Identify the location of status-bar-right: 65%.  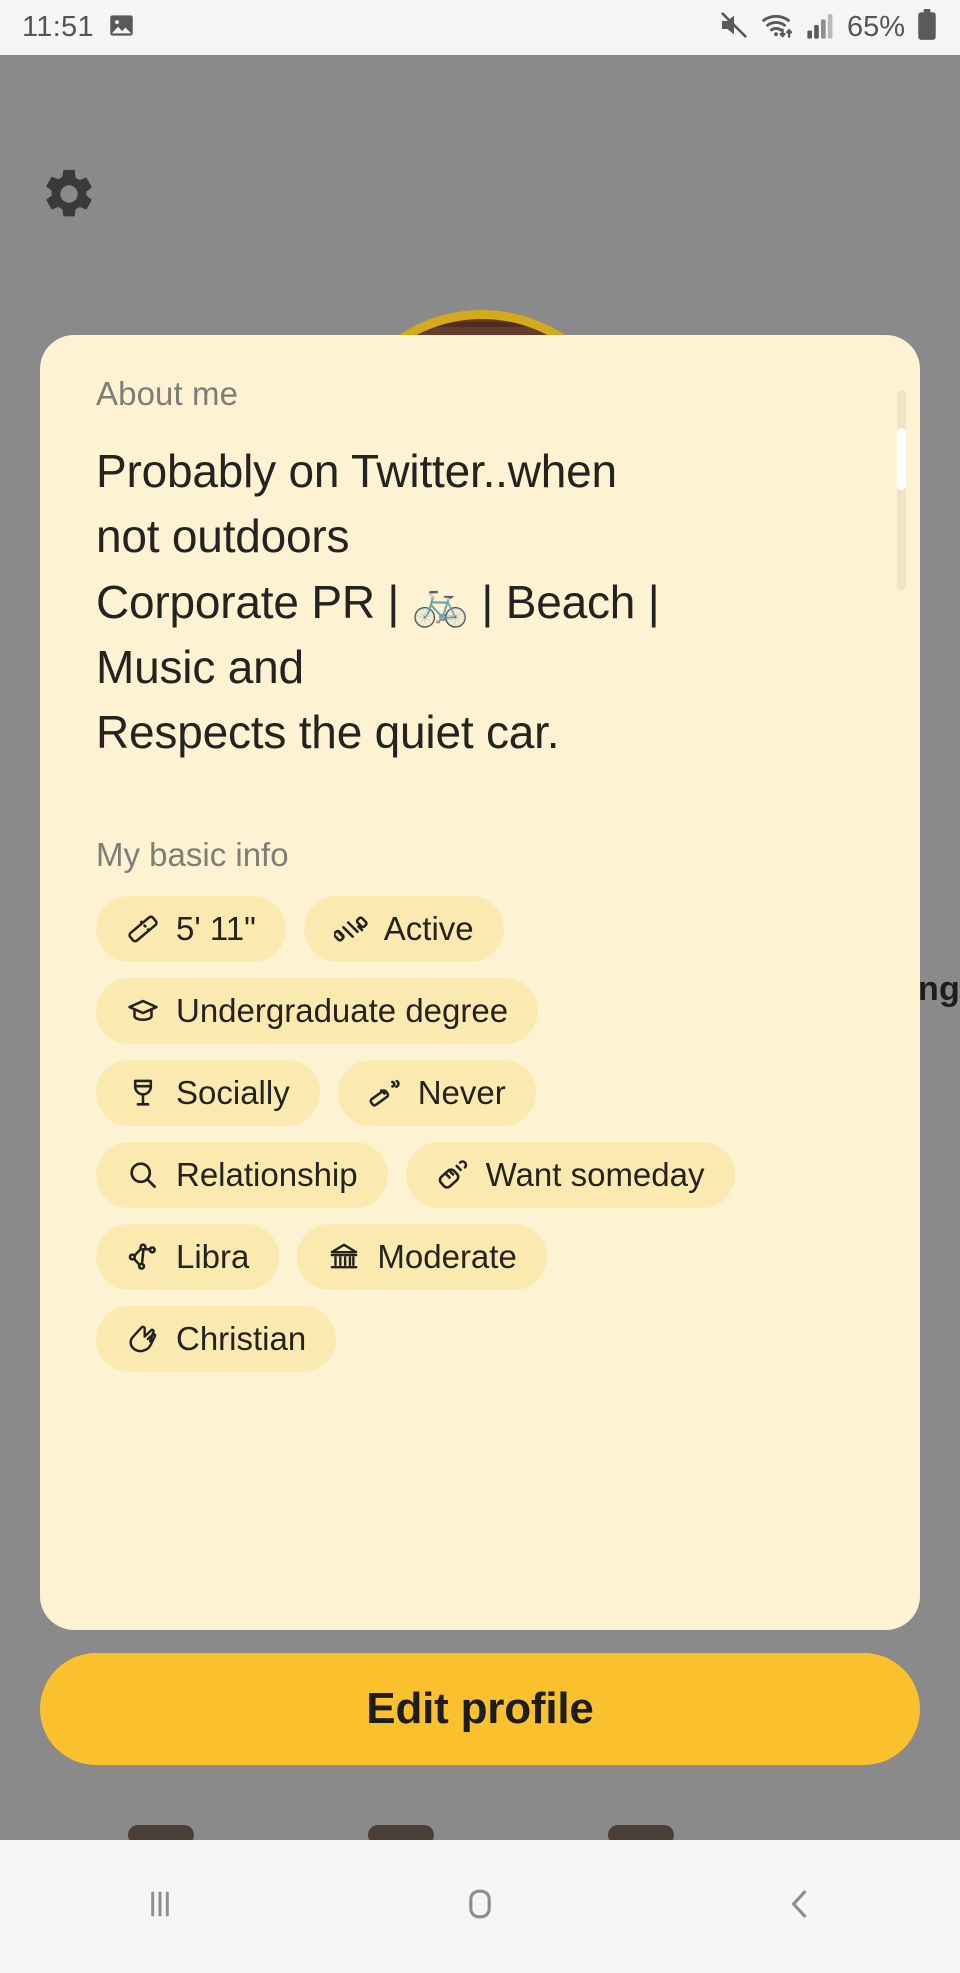
(828, 27).